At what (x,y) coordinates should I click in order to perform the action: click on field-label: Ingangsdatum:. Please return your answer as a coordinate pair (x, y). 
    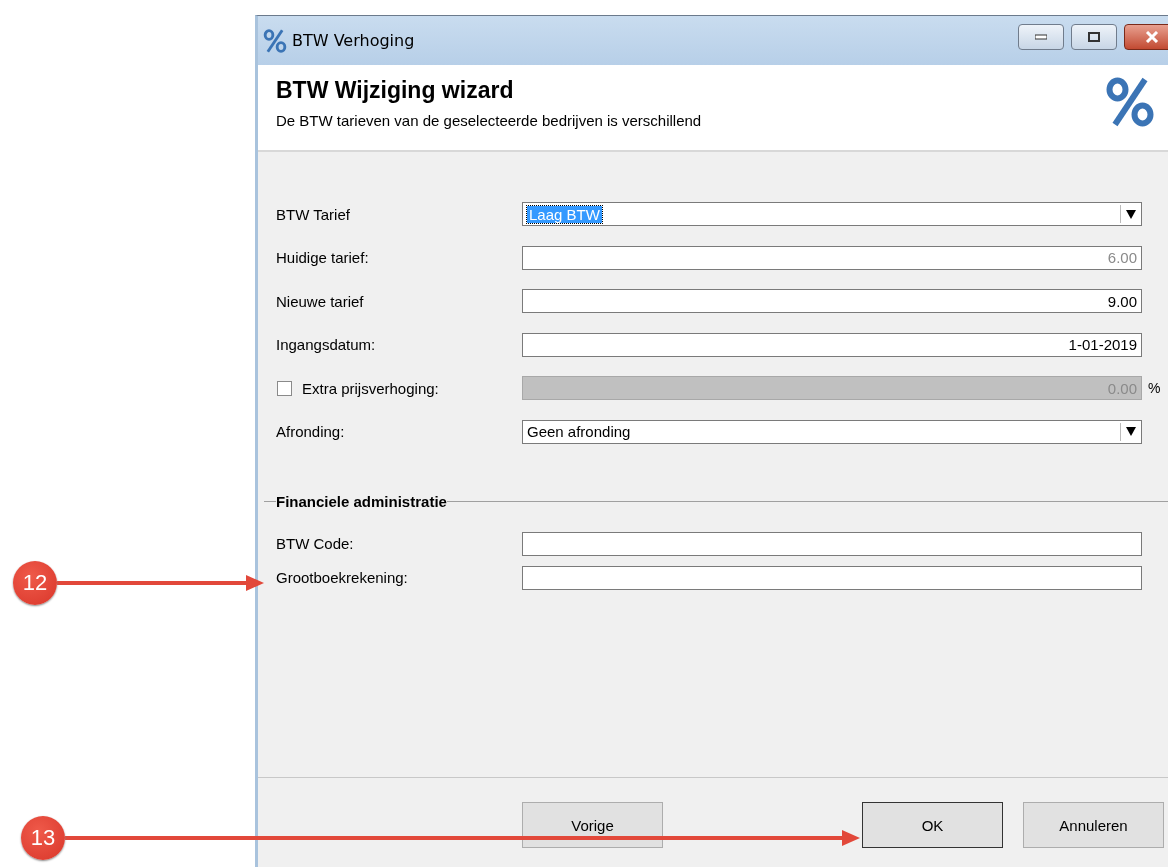
    Looking at the image, I should click on (326, 344).